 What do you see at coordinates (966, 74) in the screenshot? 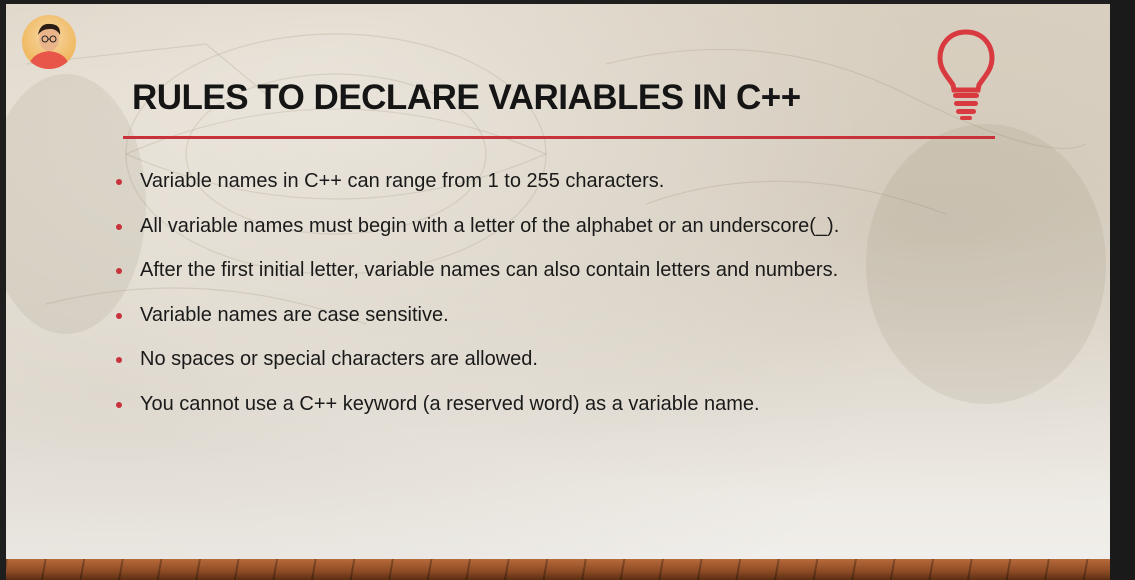
I see `lightbulb-icon` at bounding box center [966, 74].